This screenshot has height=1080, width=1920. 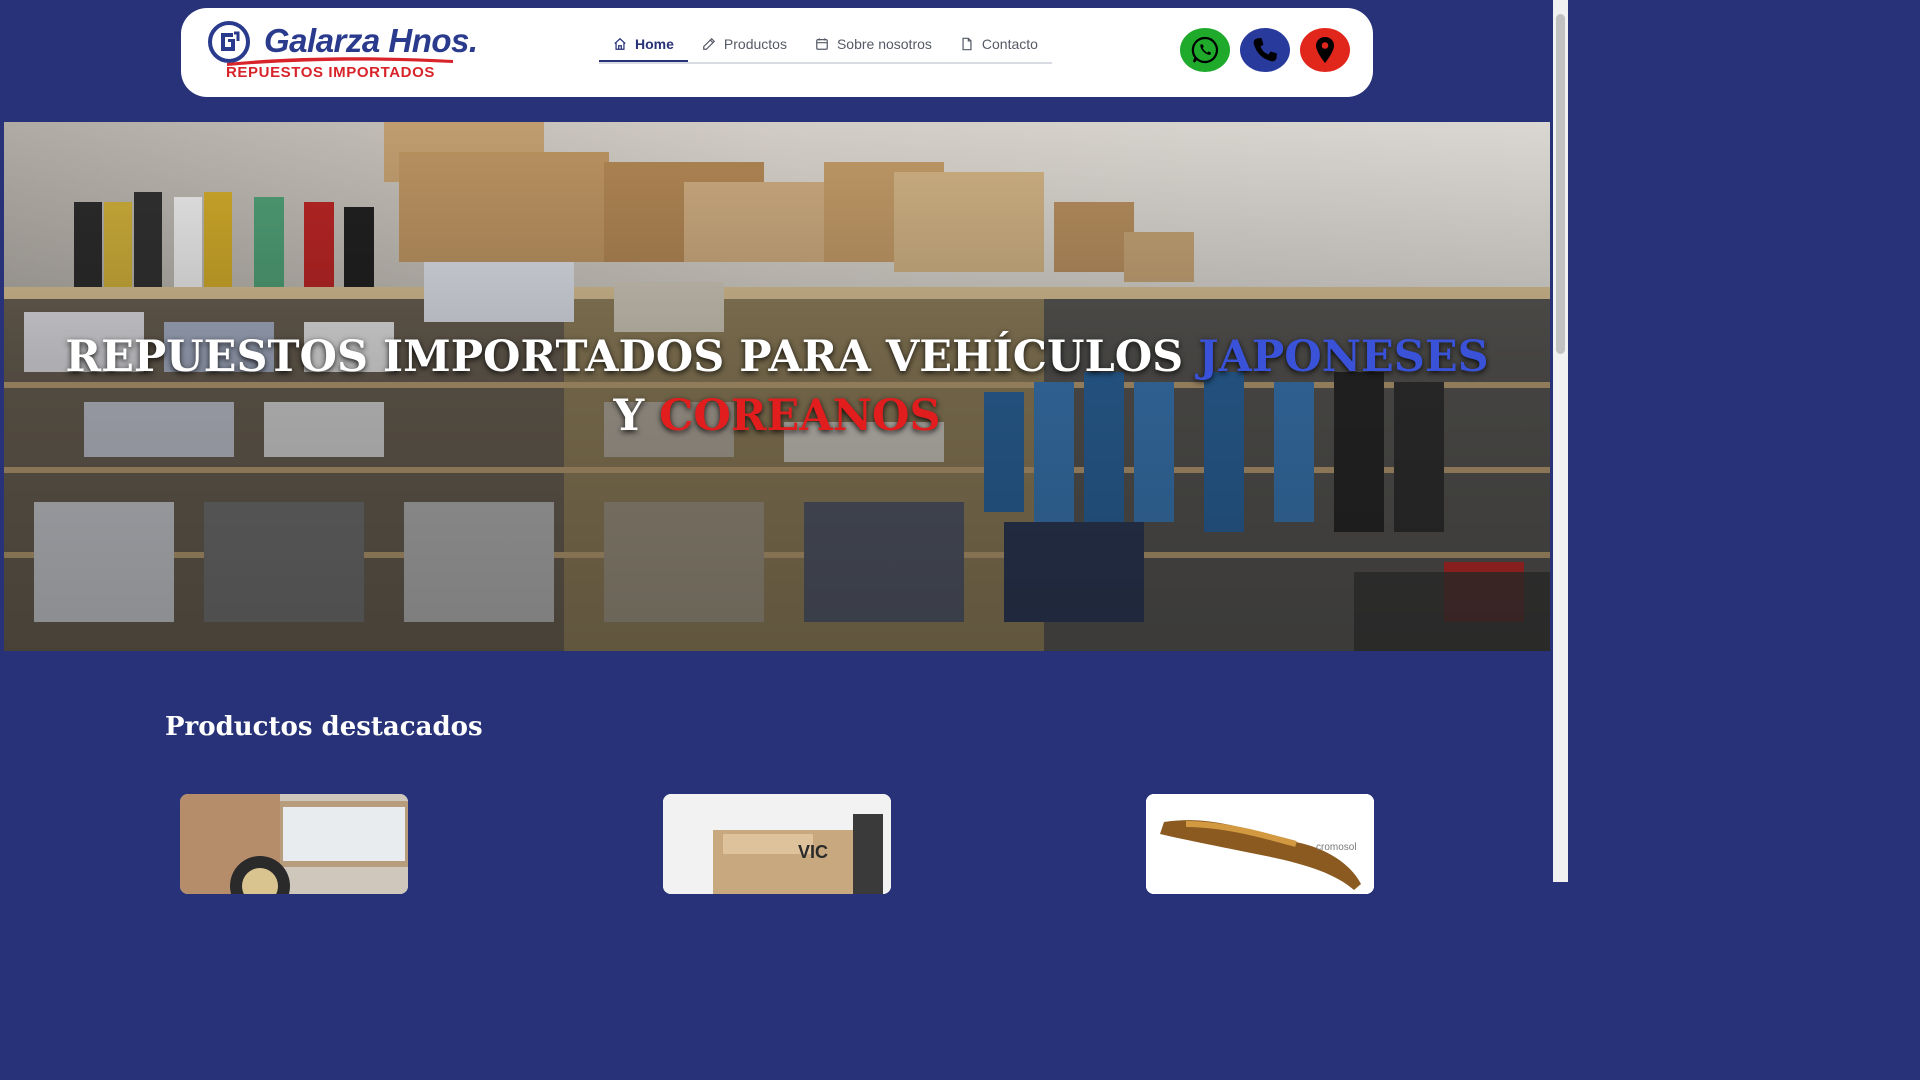 What do you see at coordinates (800, 416) in the screenshot?
I see `hero-title-highlight-coreanos: COREANOS` at bounding box center [800, 416].